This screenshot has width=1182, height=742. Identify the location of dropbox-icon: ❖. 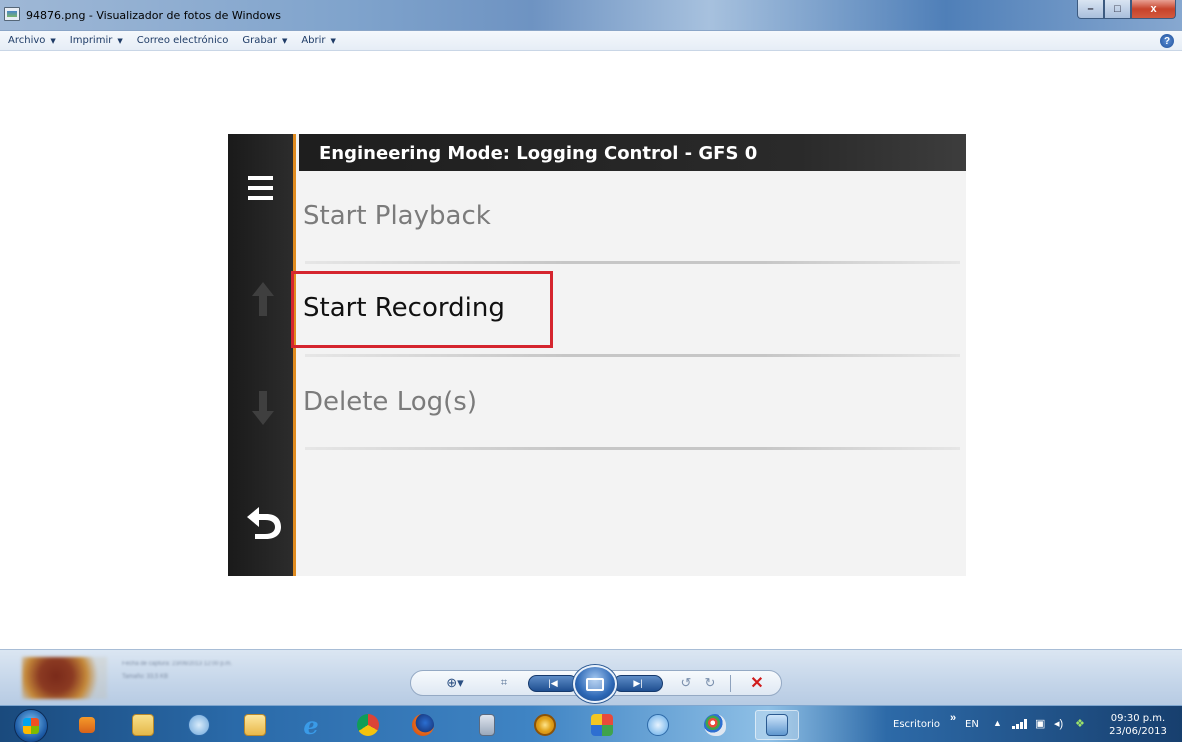
(1080, 723).